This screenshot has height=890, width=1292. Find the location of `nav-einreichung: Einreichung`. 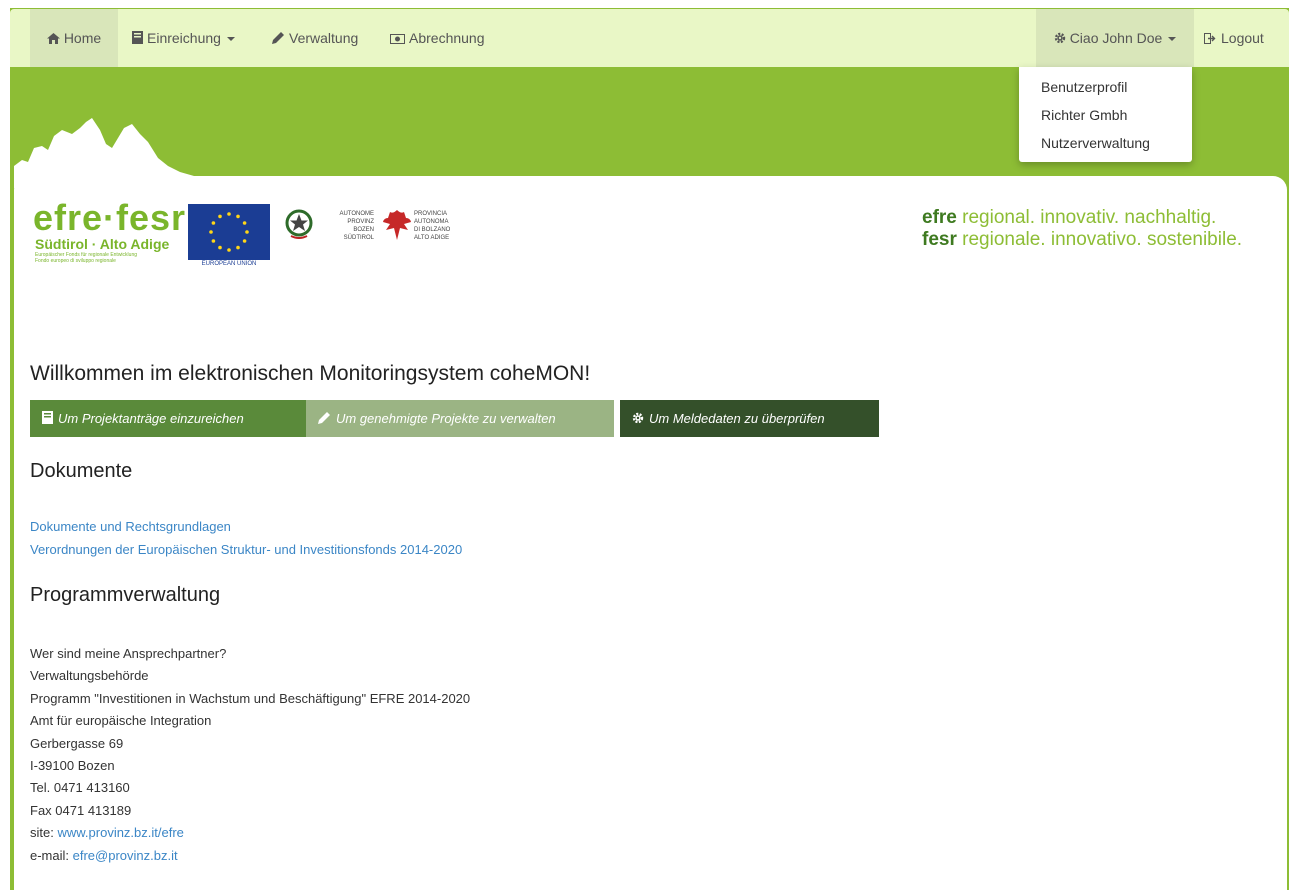

nav-einreichung: Einreichung is located at coordinates (183, 38).